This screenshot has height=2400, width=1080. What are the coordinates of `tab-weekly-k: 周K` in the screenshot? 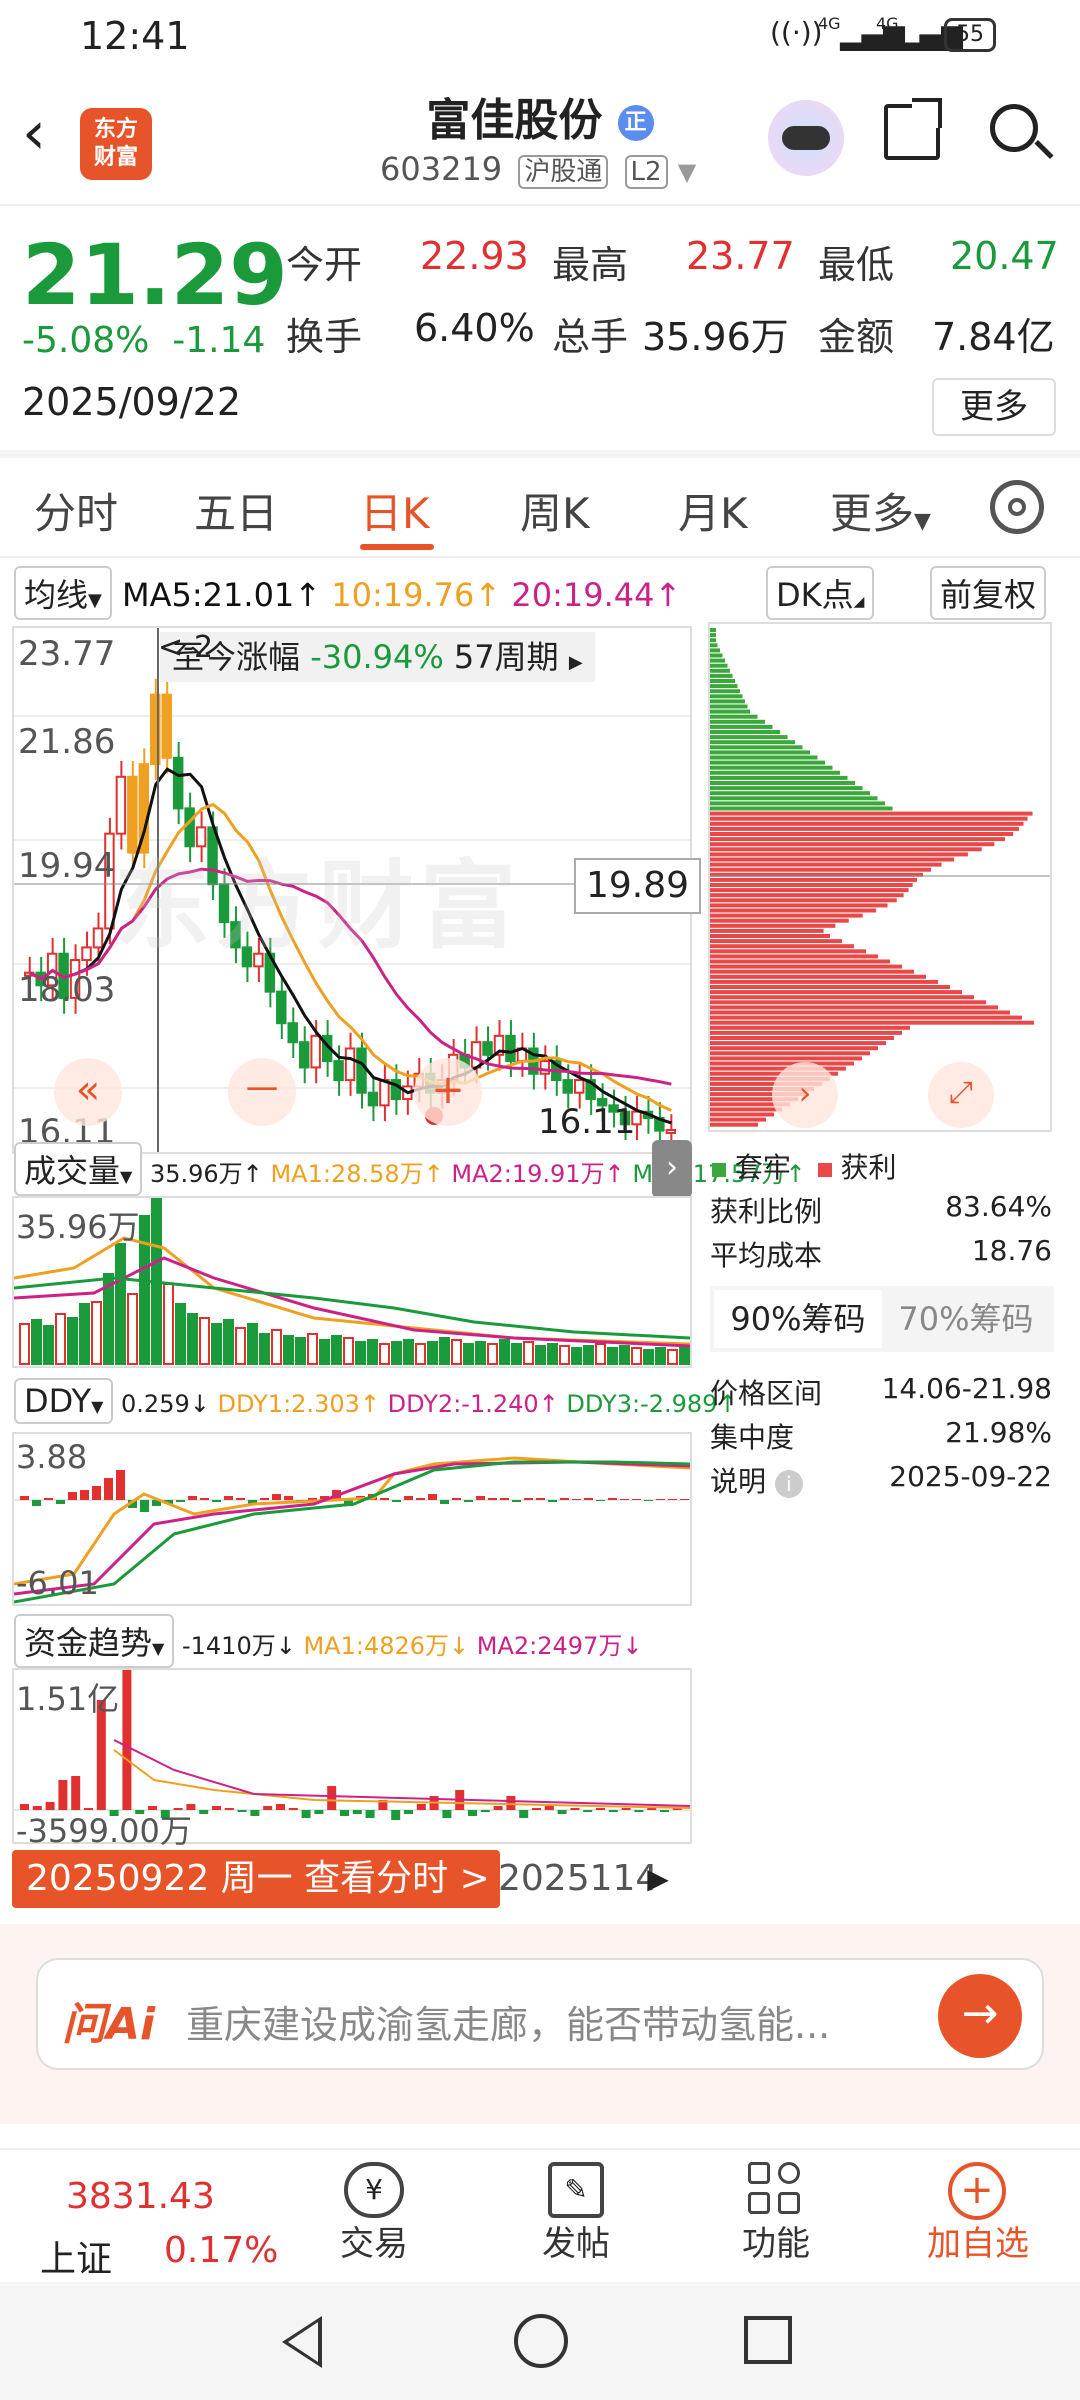 It's located at (555, 510).